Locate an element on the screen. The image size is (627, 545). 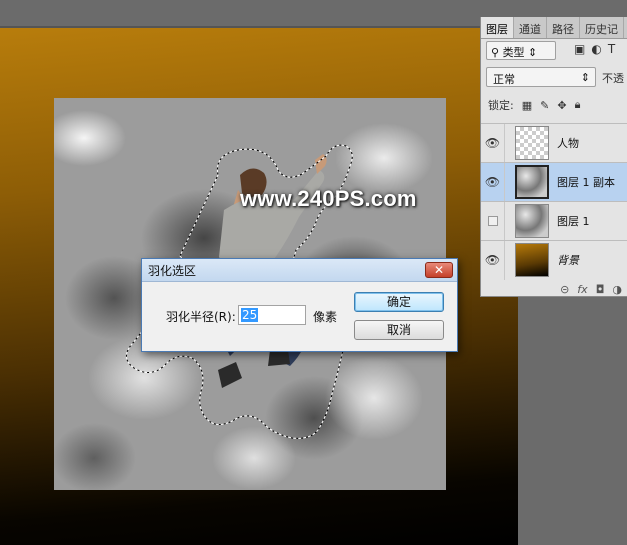
close-icon: ✕ is located at coordinates (439, 270).